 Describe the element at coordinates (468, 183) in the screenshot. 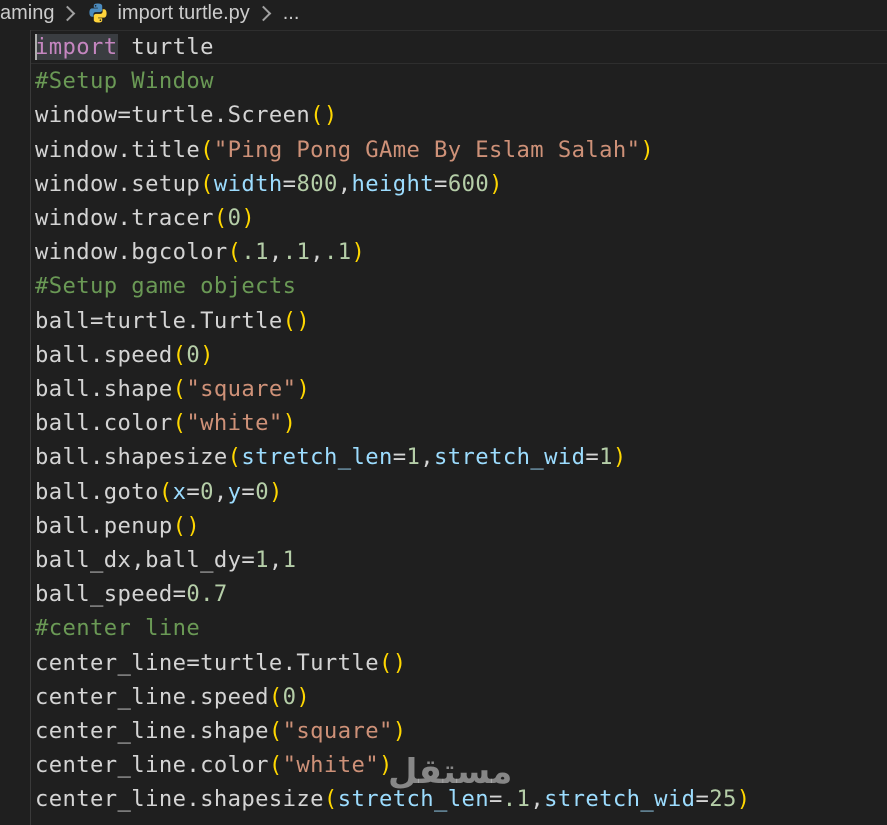

I see `code-token: 600` at that location.